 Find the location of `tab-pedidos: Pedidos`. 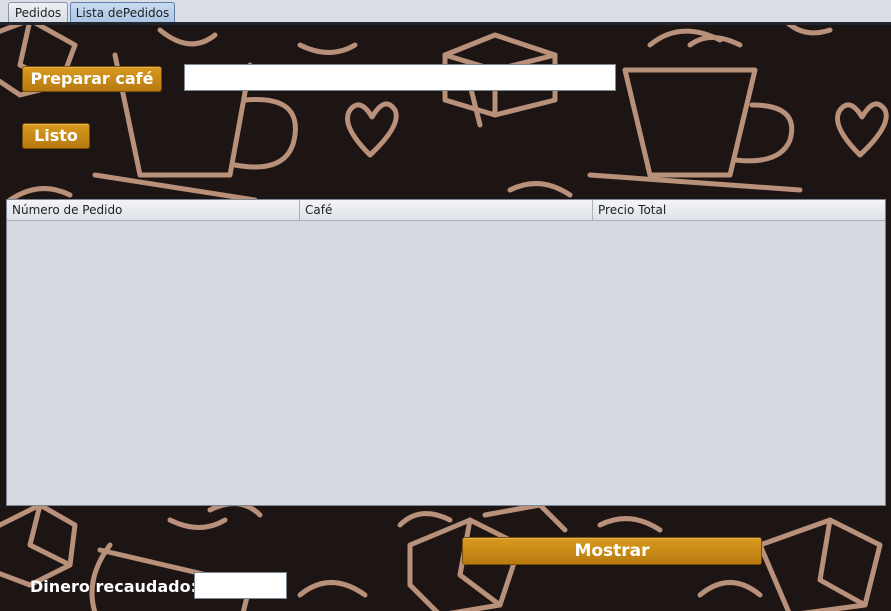

tab-pedidos: Pedidos is located at coordinates (38, 12).